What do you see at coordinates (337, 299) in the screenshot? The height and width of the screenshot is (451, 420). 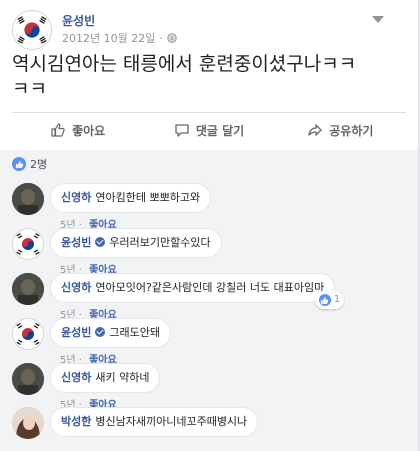 I see `reaction-number: 1` at bounding box center [337, 299].